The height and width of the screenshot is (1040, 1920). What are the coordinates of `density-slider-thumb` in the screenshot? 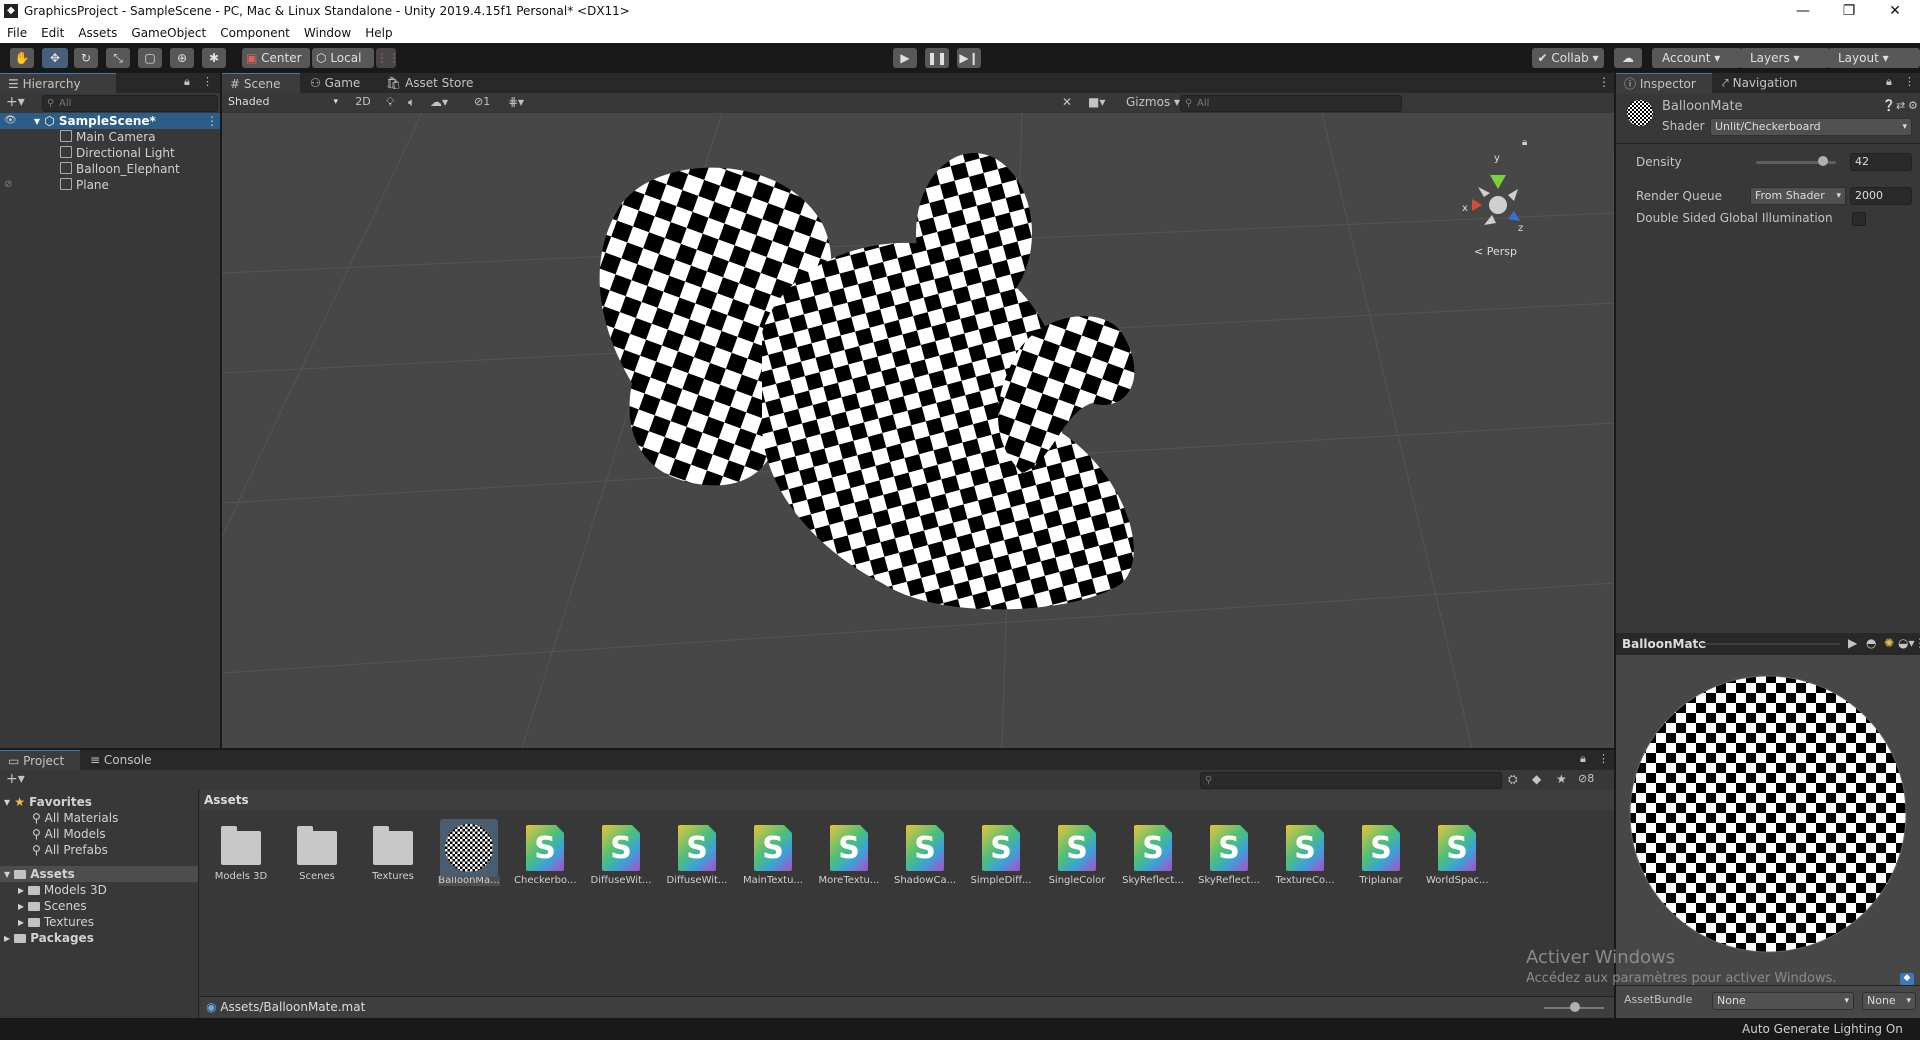 It's located at (1823, 161).